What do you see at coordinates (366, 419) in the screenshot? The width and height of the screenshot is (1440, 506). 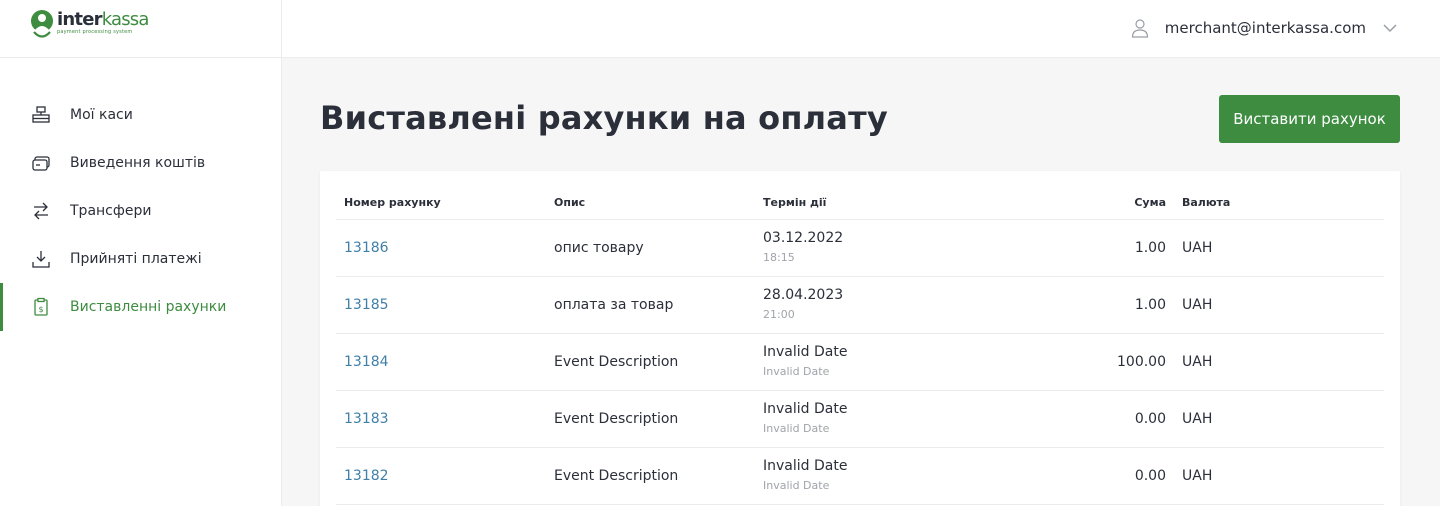 I see `invoice-number-link: 13183` at bounding box center [366, 419].